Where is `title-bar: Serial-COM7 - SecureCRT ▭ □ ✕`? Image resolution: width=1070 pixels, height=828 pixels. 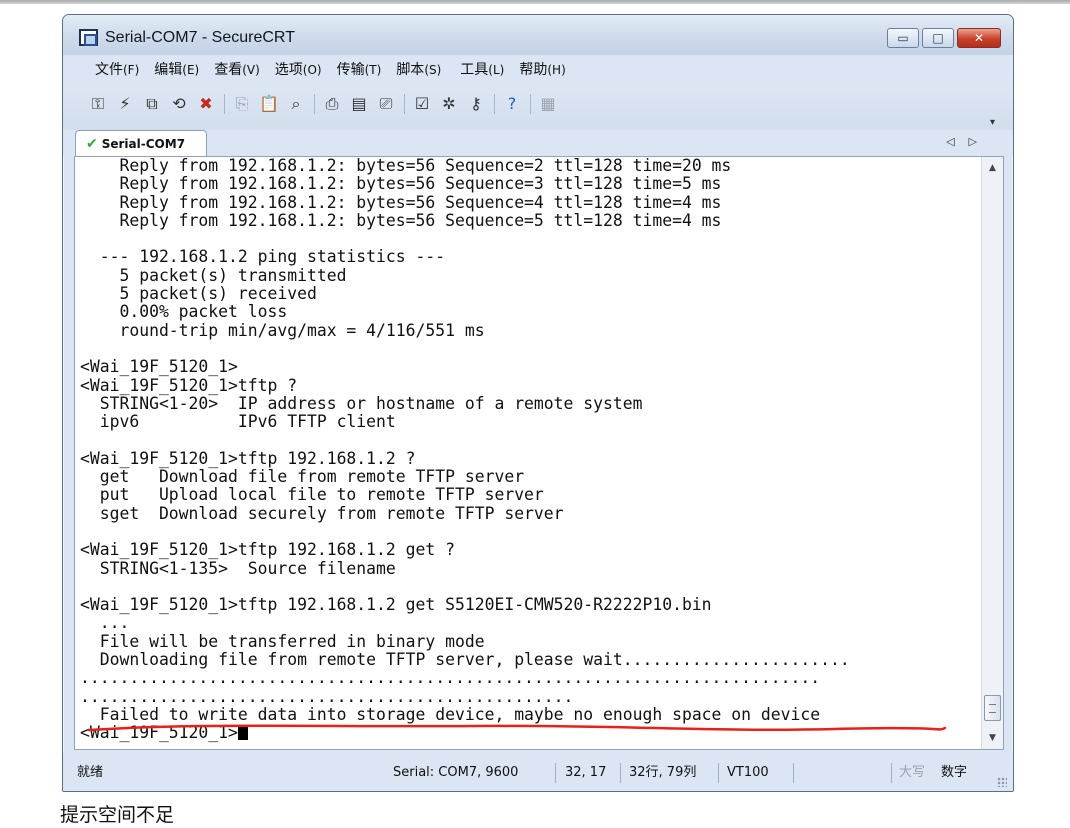 title-bar: Serial-COM7 - SecureCRT ▭ □ ✕ is located at coordinates (538, 35).